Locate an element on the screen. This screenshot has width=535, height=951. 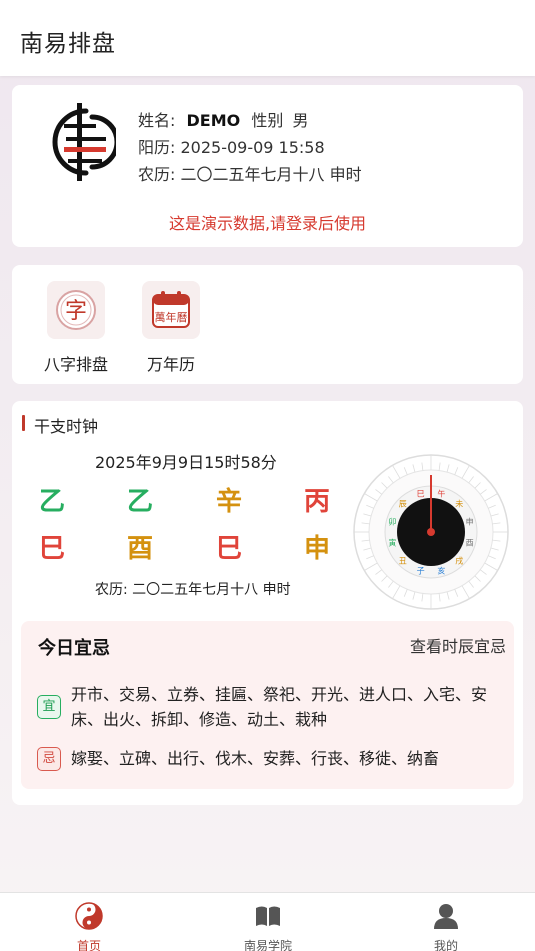
year-stem: 乙 is located at coordinates (51, 502).